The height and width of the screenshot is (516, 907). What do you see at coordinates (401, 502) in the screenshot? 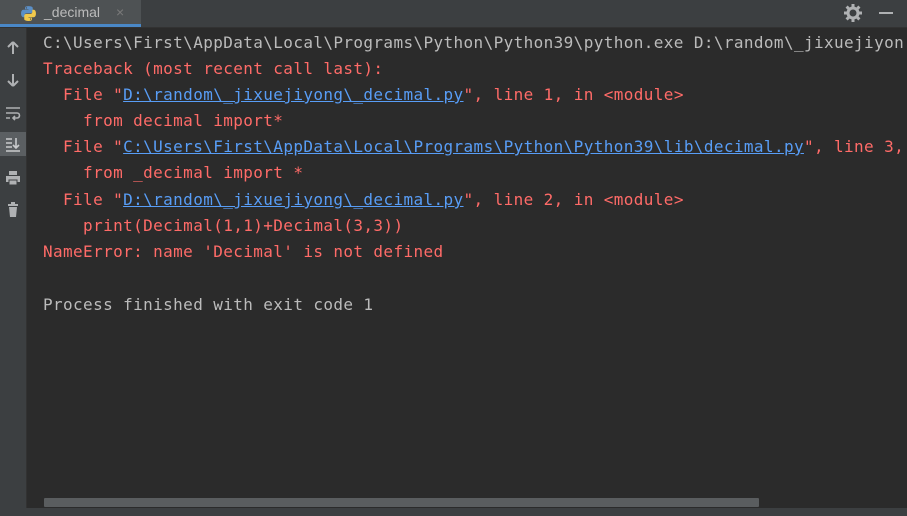
I see `scrollbar-thumb` at bounding box center [401, 502].